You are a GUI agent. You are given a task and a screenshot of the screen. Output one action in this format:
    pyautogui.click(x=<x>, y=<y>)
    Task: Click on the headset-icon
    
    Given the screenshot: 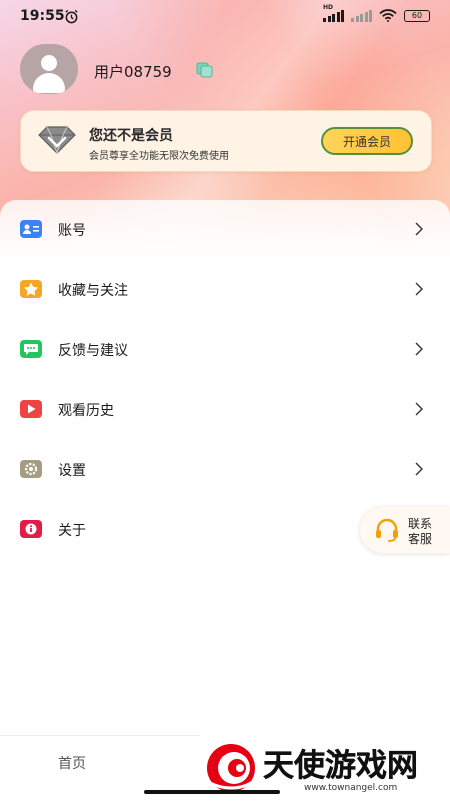 What is the action you would take?
    pyautogui.click(x=387, y=530)
    